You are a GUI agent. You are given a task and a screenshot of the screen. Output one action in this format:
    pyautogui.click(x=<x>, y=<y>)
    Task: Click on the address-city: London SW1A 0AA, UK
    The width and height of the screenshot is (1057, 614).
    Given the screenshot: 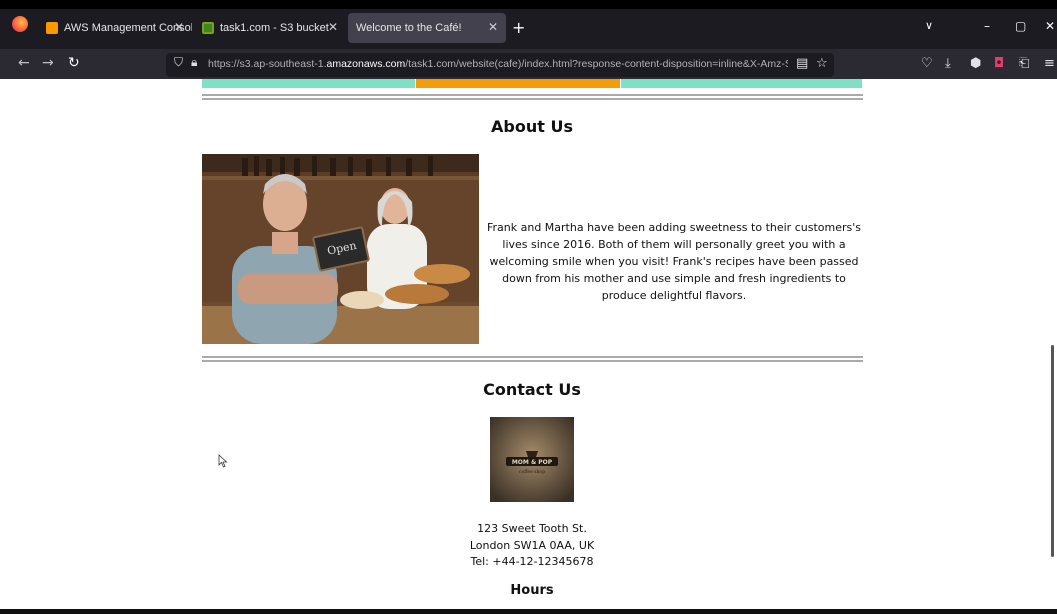 What is the action you would take?
    pyautogui.click(x=532, y=545)
    